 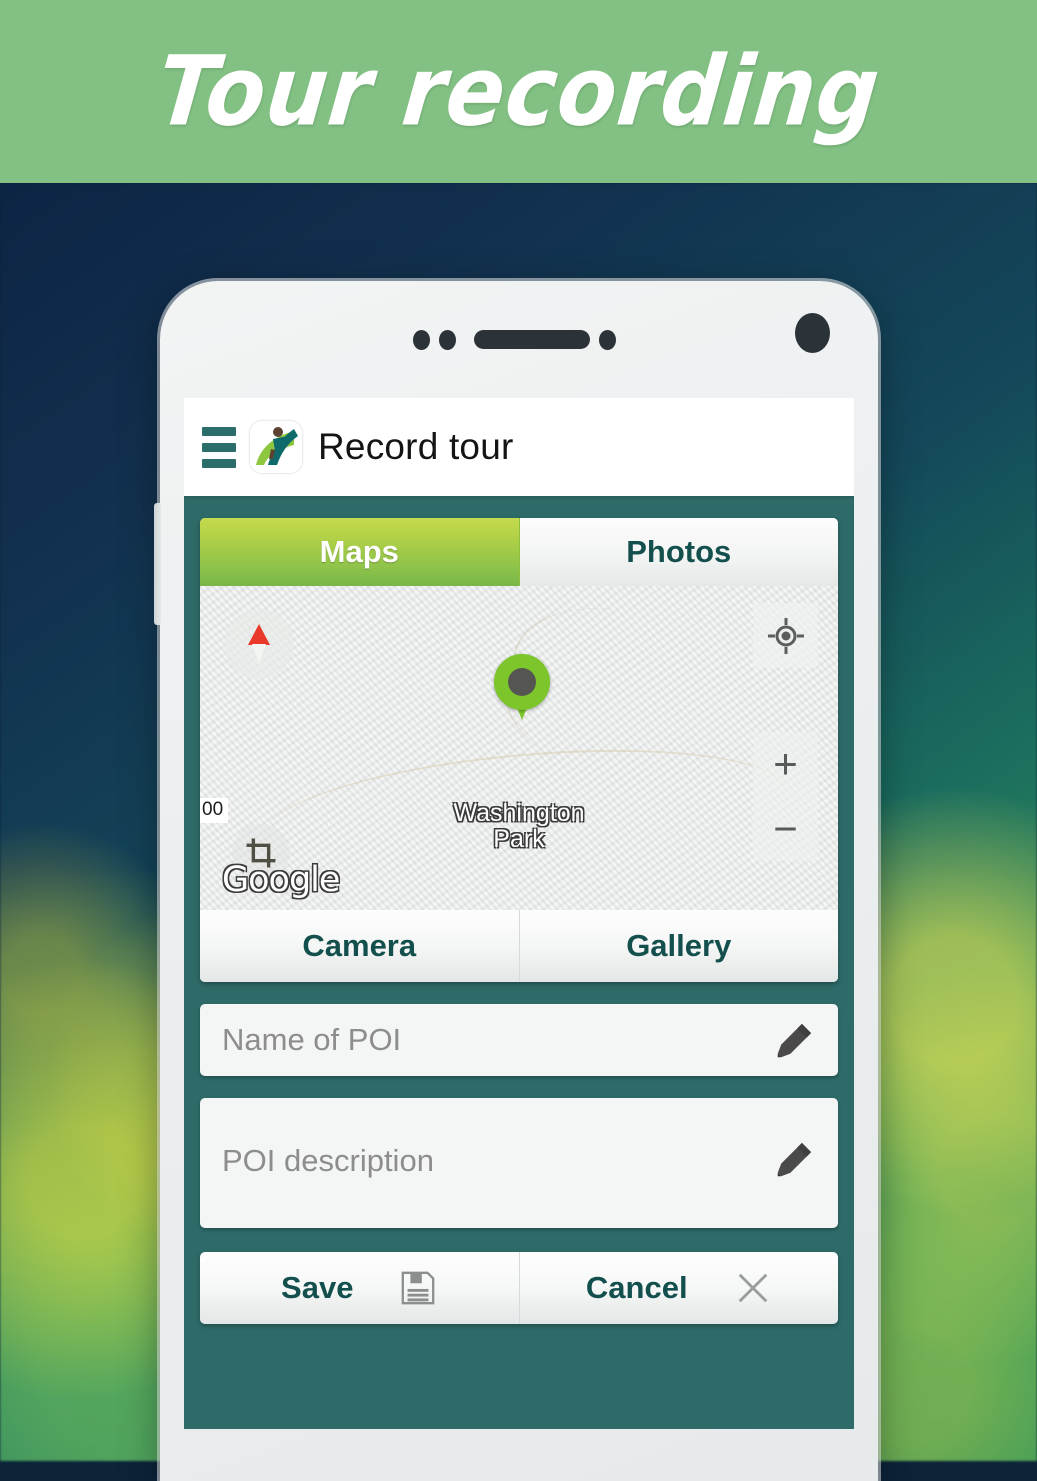 What do you see at coordinates (360, 552) in the screenshot?
I see `tab-maps: Maps` at bounding box center [360, 552].